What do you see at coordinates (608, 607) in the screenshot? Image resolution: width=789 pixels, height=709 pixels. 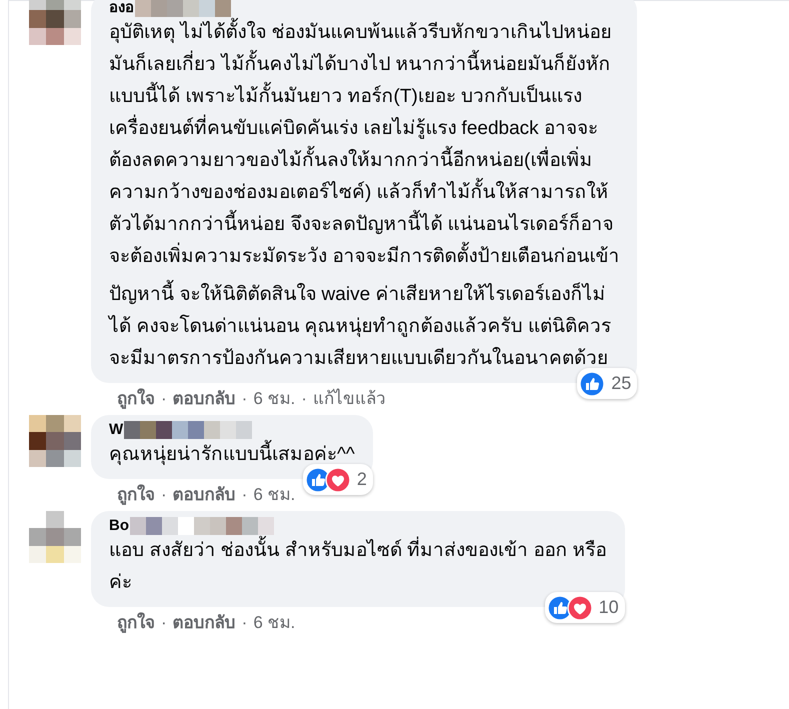 I see `reaction-count: 10` at bounding box center [608, 607].